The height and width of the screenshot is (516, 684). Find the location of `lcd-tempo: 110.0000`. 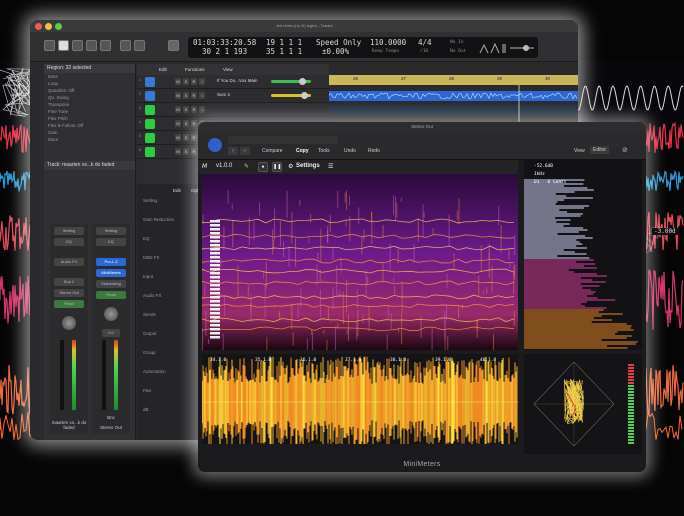

lcd-tempo: 110.0000 is located at coordinates (388, 42).